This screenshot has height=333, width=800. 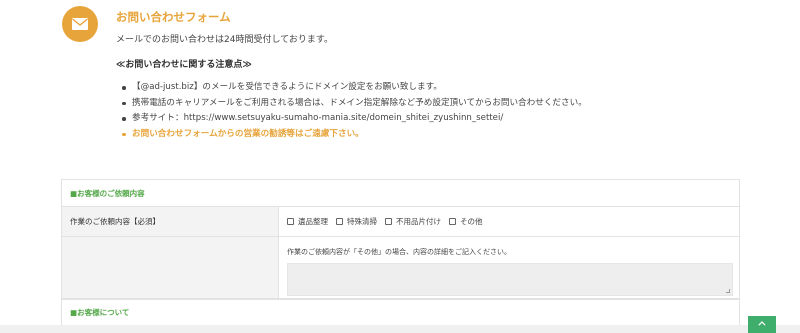 I want to click on page-title: お問い合わせフォーム, so click(x=173, y=17).